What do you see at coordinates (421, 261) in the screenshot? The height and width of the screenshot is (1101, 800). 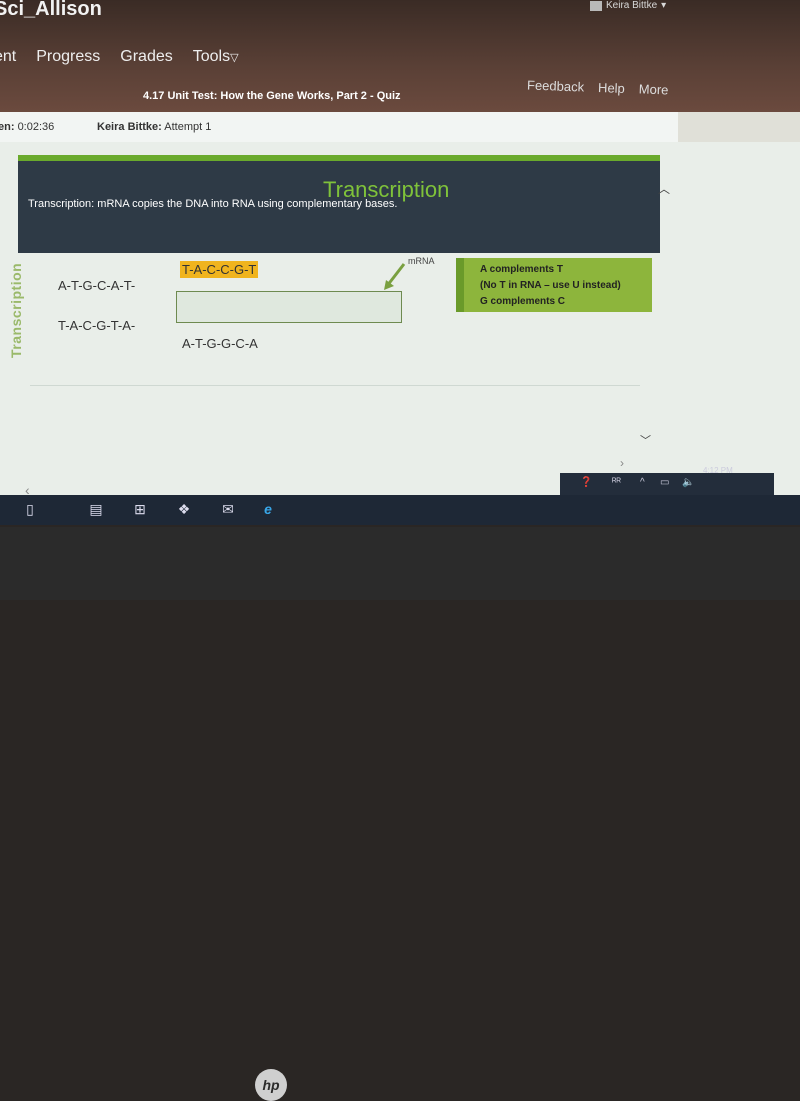 I see `mrna-label: mRNA` at bounding box center [421, 261].